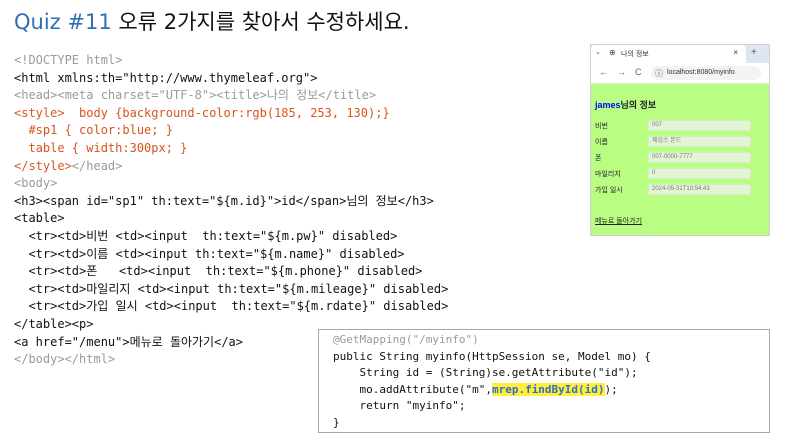 The height and width of the screenshot is (440, 793). What do you see at coordinates (609, 190) in the screenshot?
I see `row-label: 가입 일시` at bounding box center [609, 190].